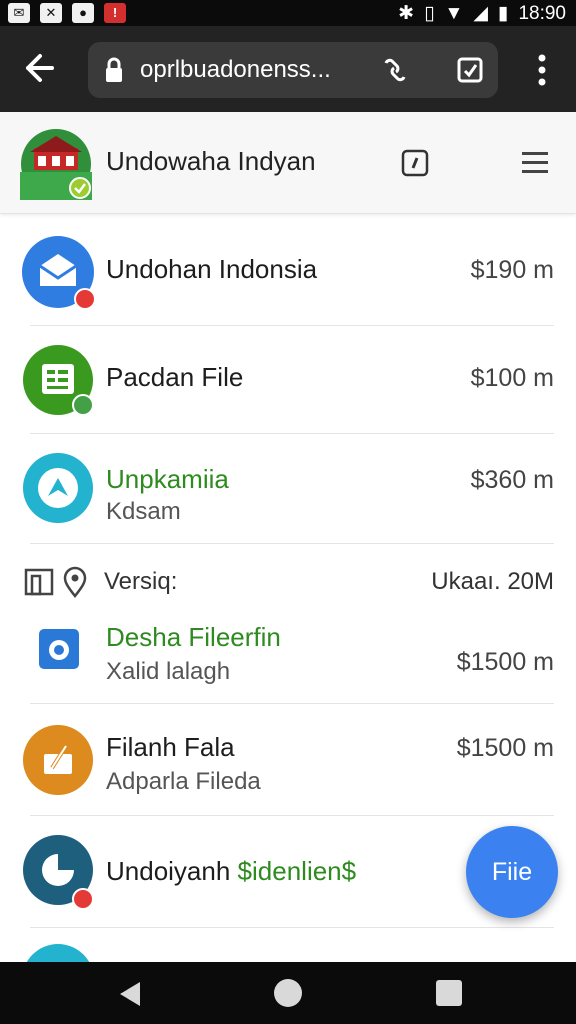 Image resolution: width=576 pixels, height=1024 pixels. I want to click on app-logo-icon, so click(56, 164).